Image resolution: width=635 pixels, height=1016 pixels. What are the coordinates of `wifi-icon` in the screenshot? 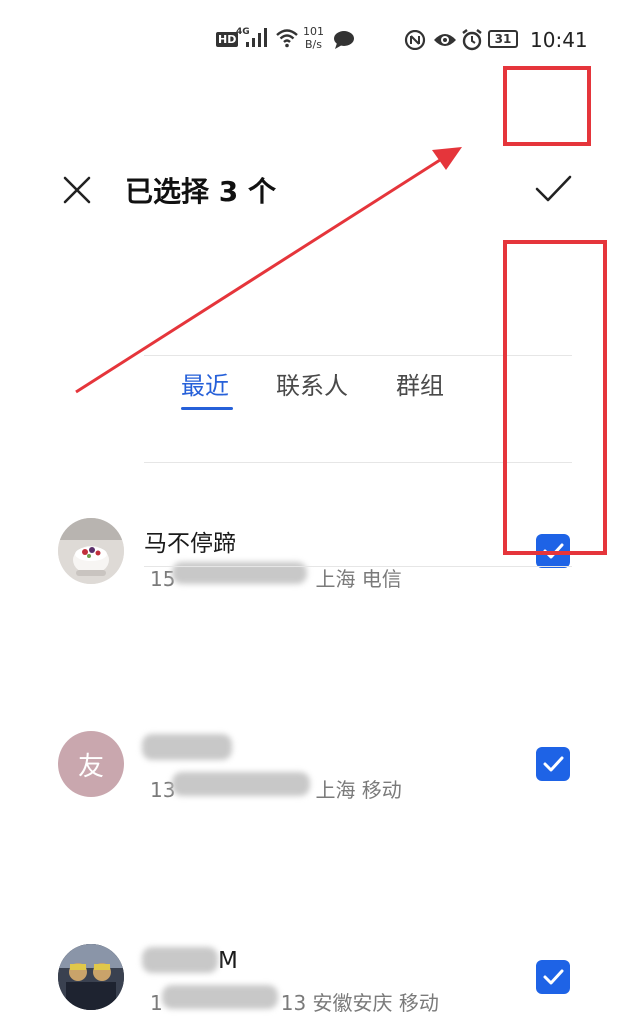 It's located at (287, 38).